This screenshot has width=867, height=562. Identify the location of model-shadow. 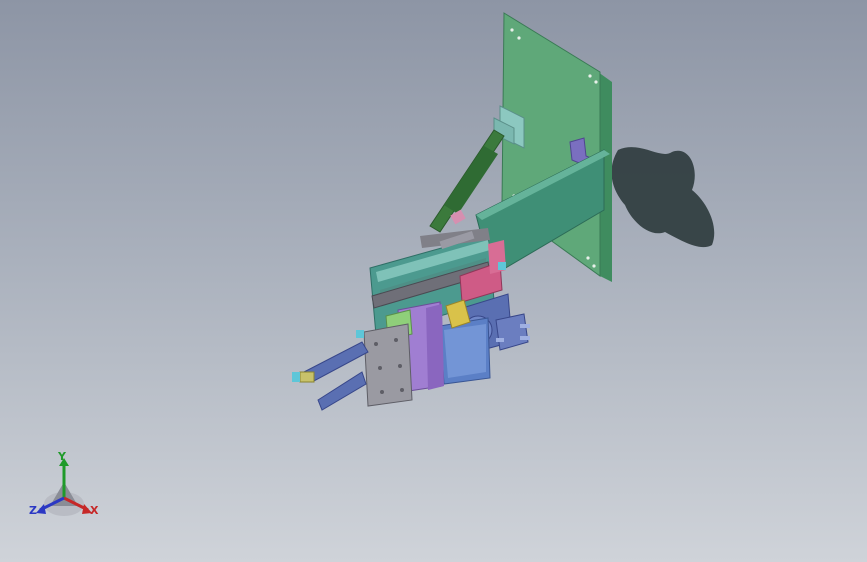
(663, 197).